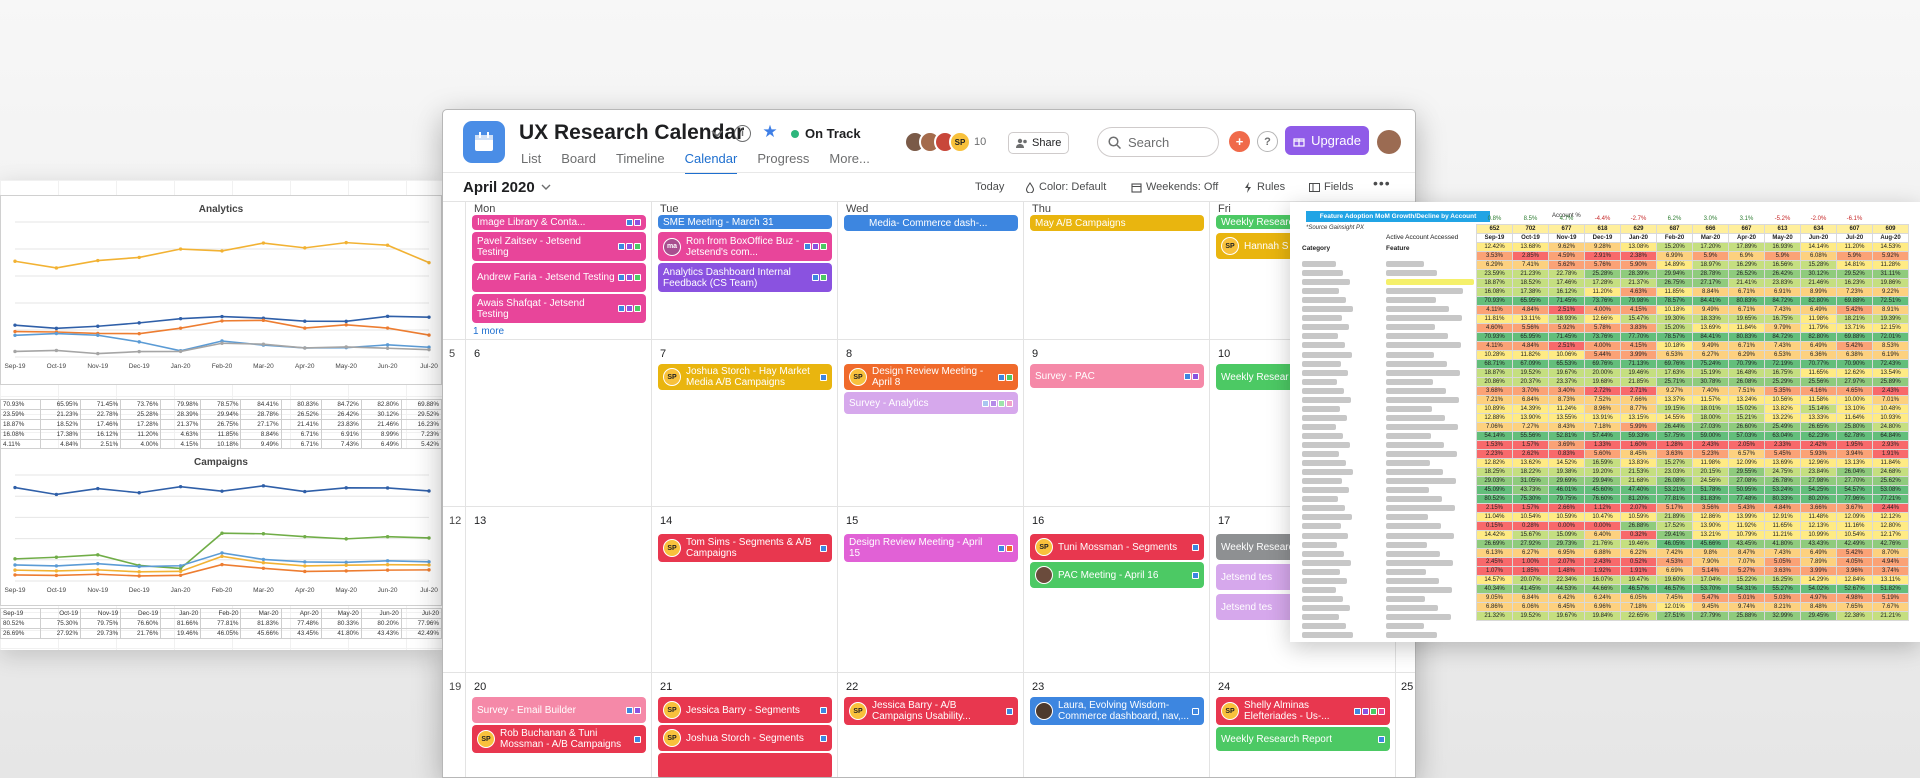 This screenshot has height=778, width=1920. What do you see at coordinates (1382, 183) in the screenshot?
I see `more-options-icon: •••` at bounding box center [1382, 183].